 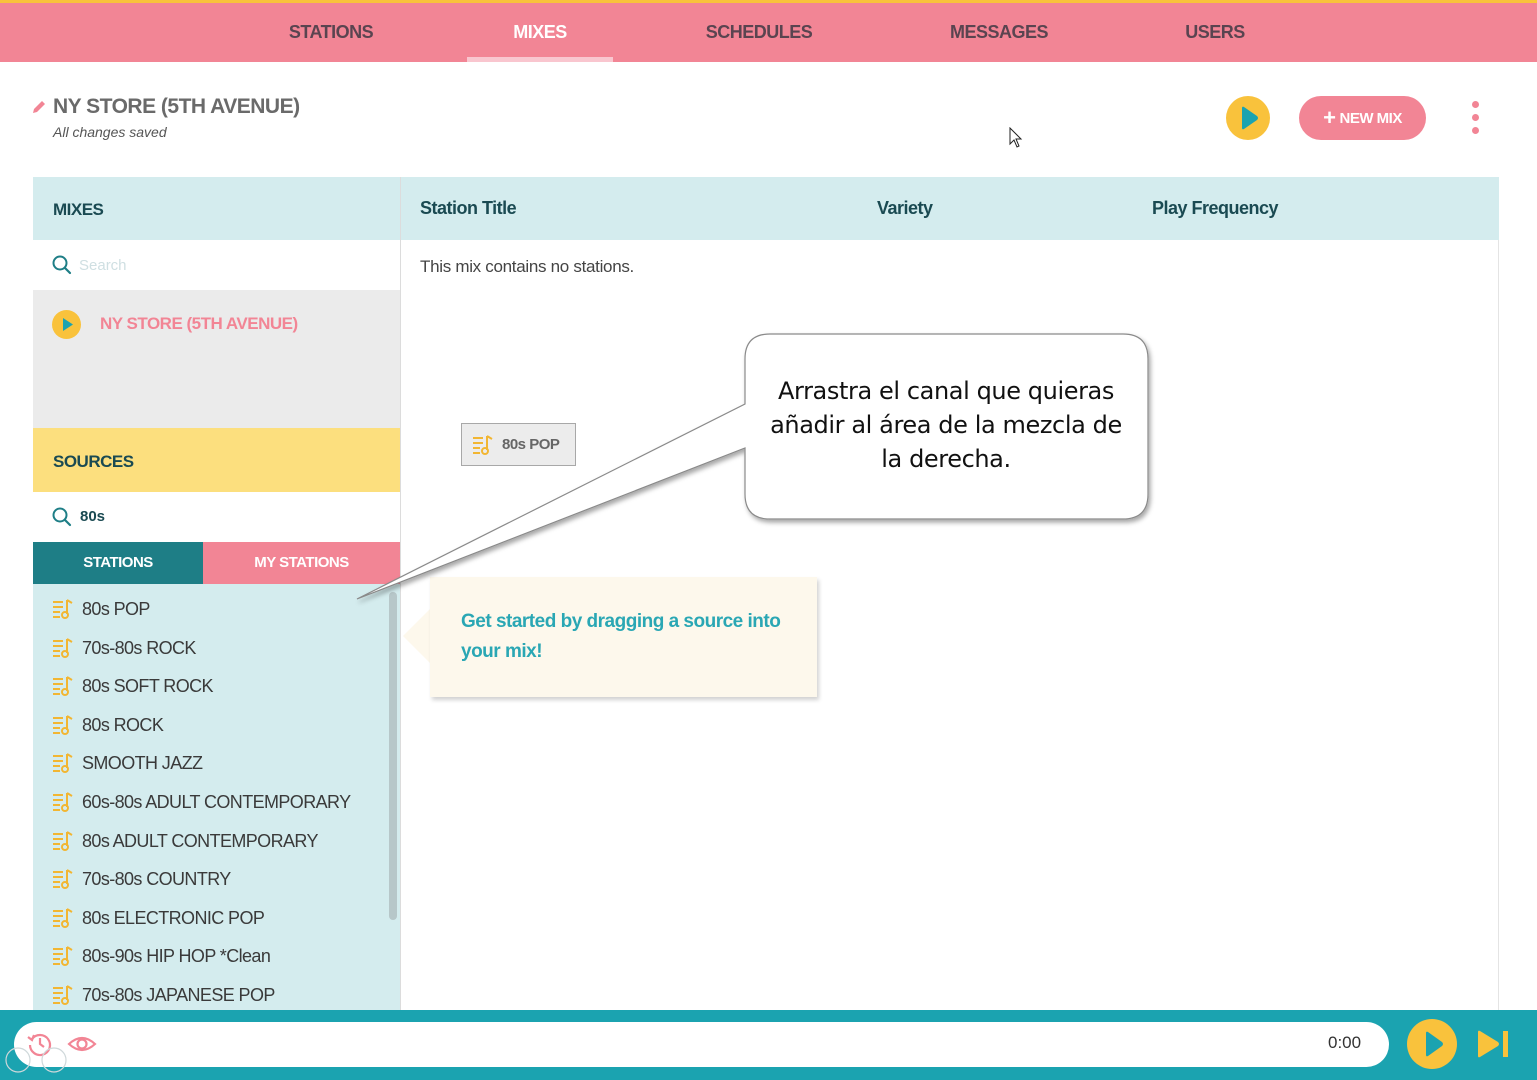 I want to click on mix-item: NY STORE (5TH AVENUE), so click(x=216, y=325).